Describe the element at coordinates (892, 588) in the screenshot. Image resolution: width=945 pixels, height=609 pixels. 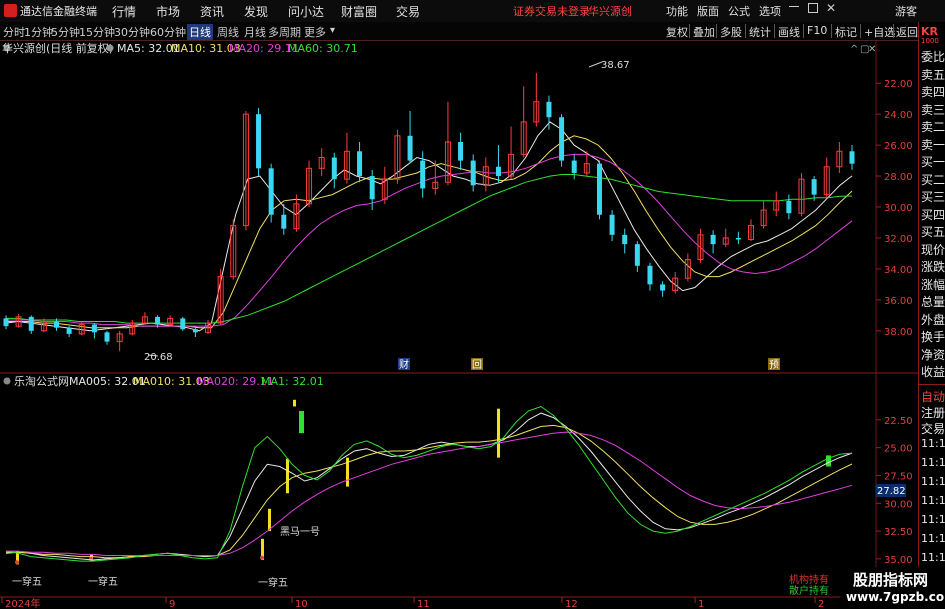
I see `watermark: 股朋指标网 www.7gpzb.com` at that location.